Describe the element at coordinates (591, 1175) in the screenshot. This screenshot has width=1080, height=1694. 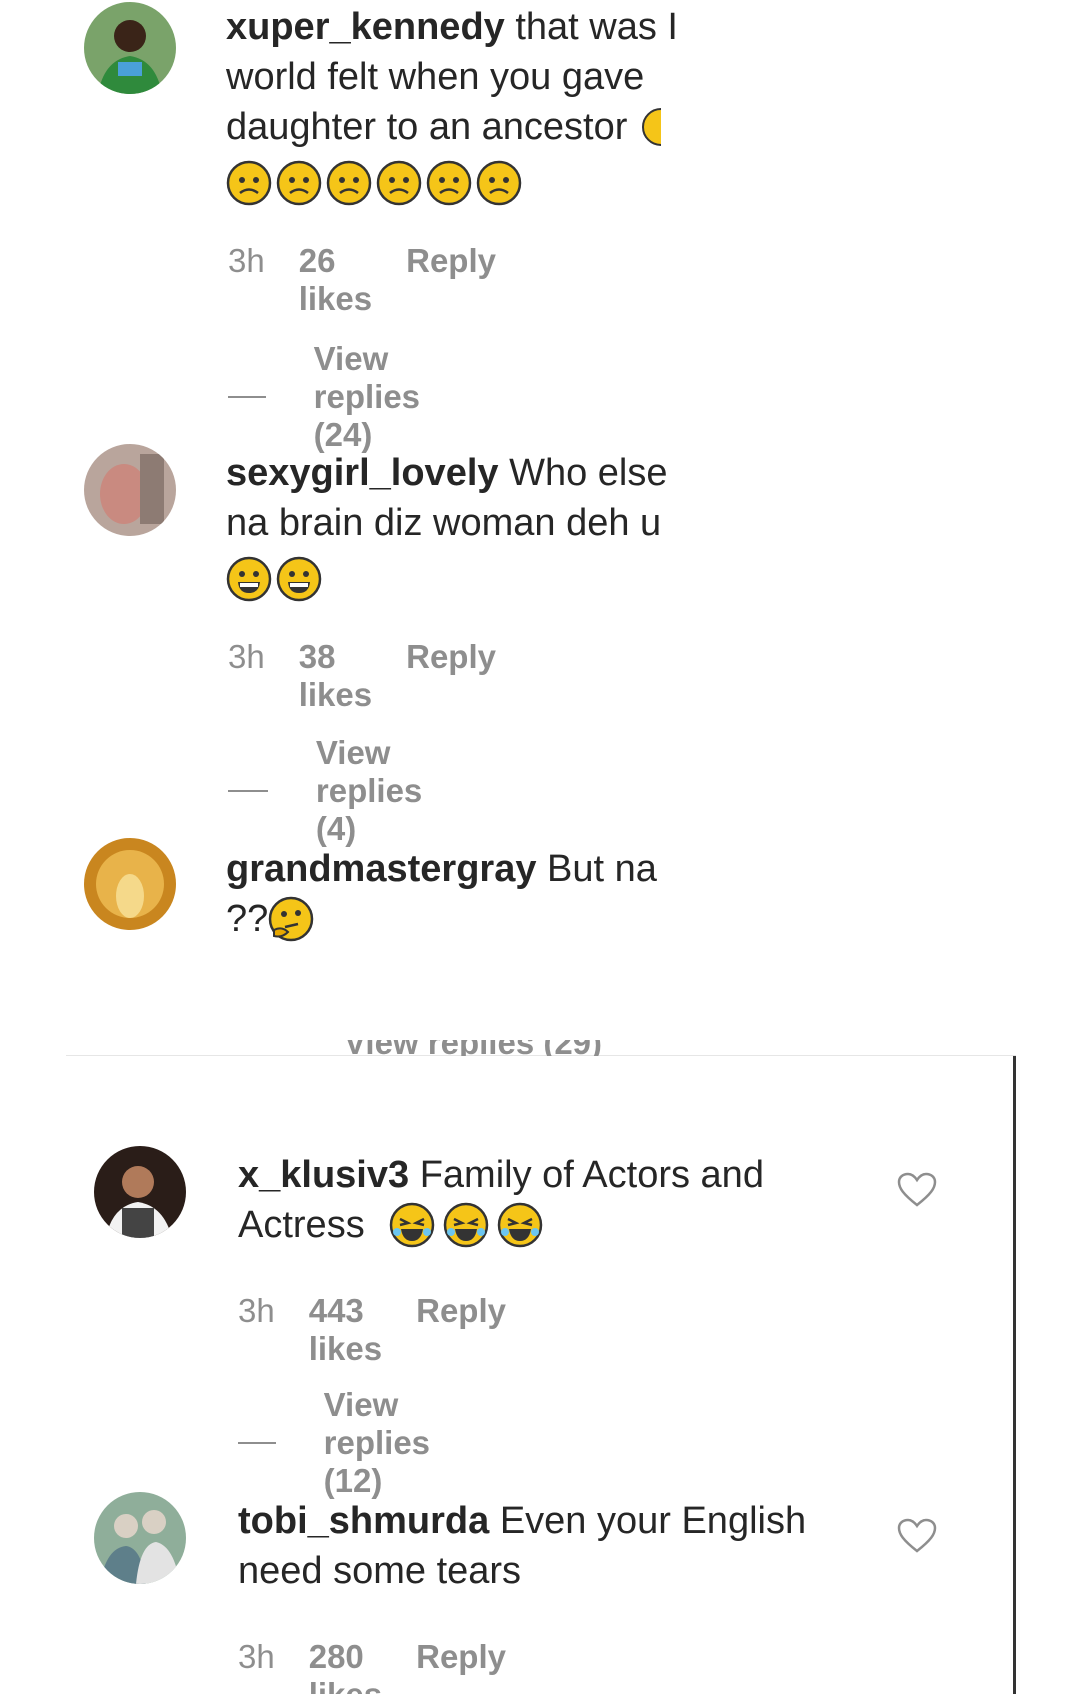
I see `comment-text: Family of Actors and` at that location.